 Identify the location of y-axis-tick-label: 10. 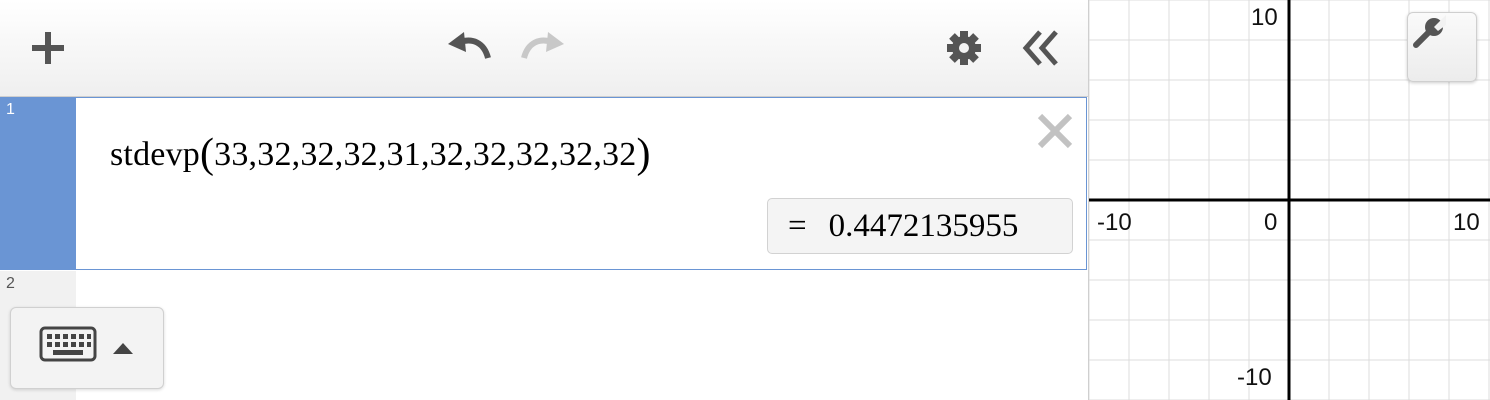
(1264, 17).